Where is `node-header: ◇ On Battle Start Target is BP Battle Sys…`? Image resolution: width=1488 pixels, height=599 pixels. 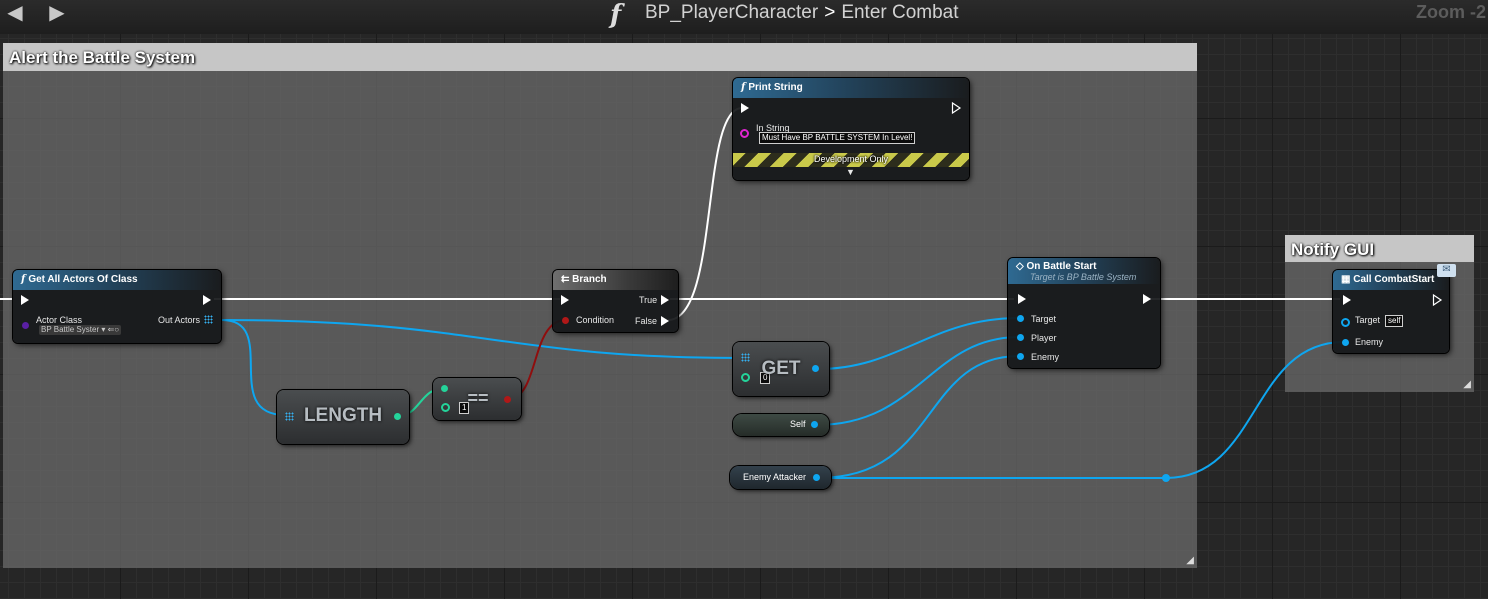
node-header: ◇ On Battle Start Target is BP Battle Sys… is located at coordinates (1084, 271).